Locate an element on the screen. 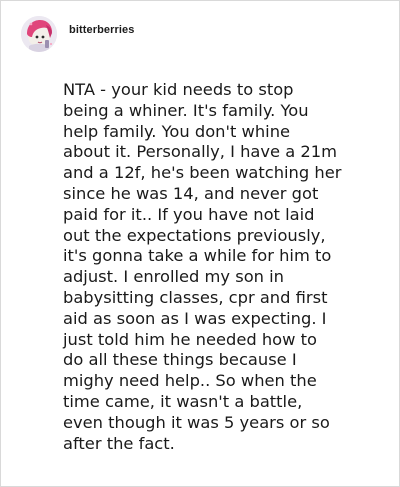 This screenshot has height=487, width=400. comment-header: bitterberries is located at coordinates (78, 34).